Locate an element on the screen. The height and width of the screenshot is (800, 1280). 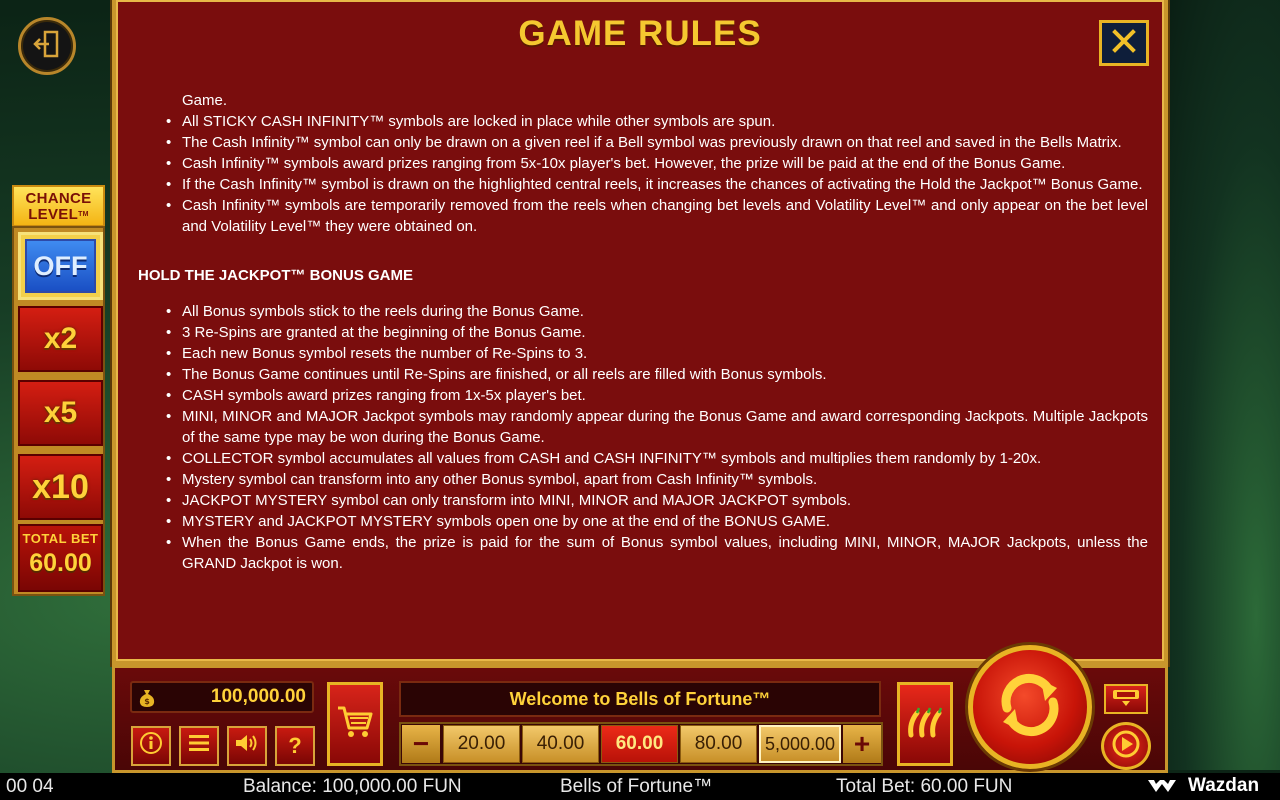
chance-off-button: OFF is located at coordinates (60, 266).